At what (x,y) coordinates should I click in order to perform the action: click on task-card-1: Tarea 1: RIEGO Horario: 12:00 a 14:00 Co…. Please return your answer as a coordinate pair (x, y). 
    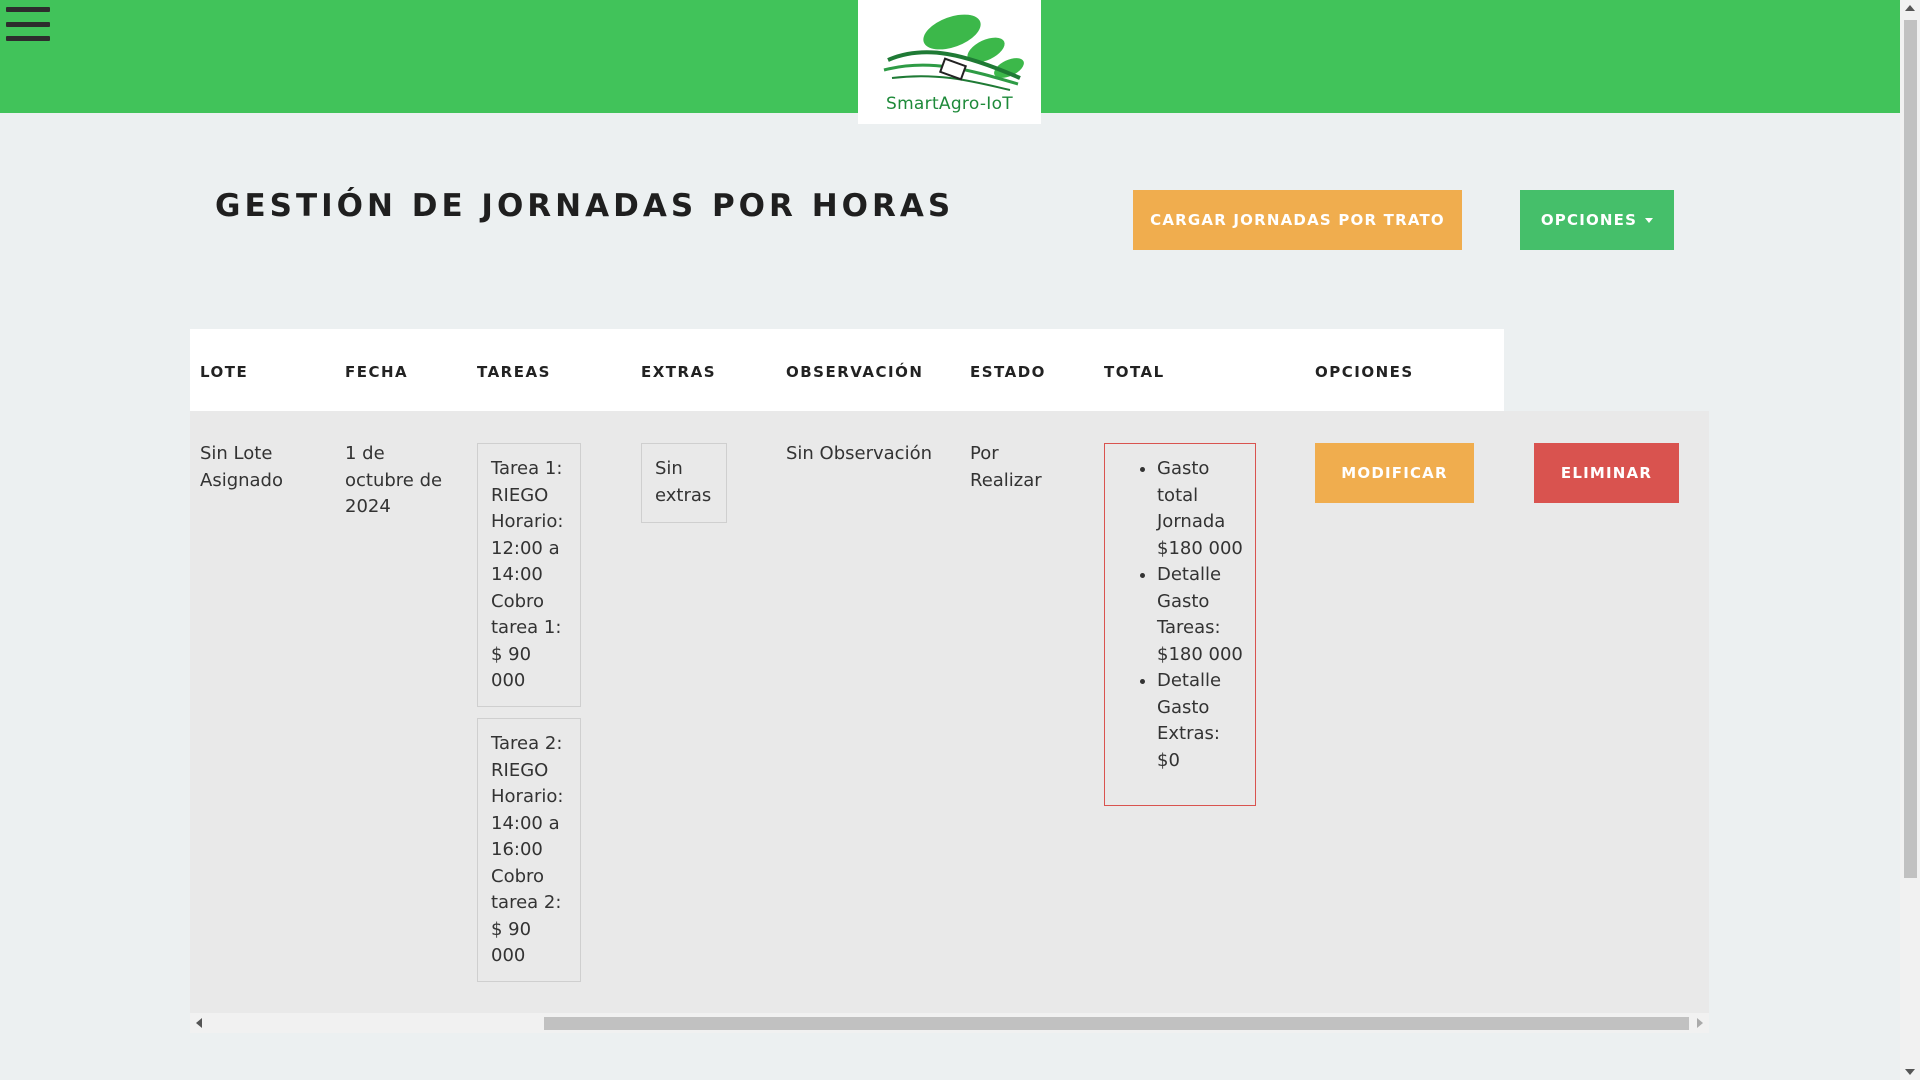
    Looking at the image, I should click on (529, 575).